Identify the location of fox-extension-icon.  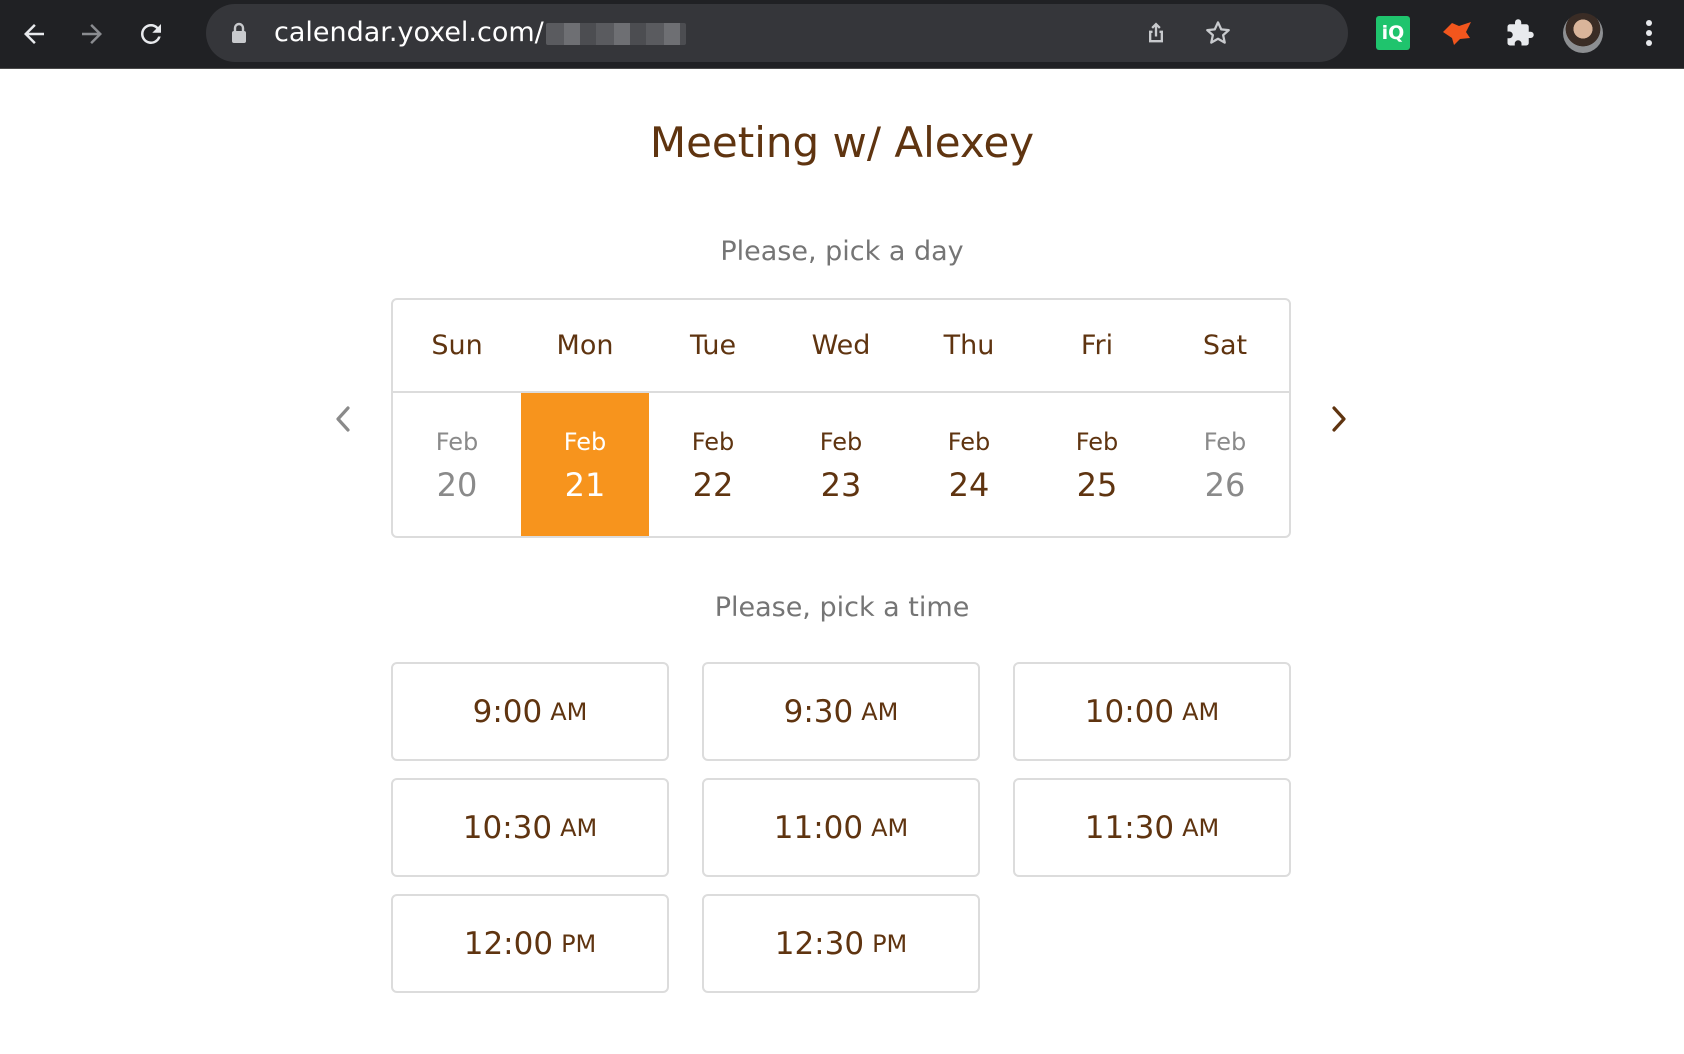
(1457, 33).